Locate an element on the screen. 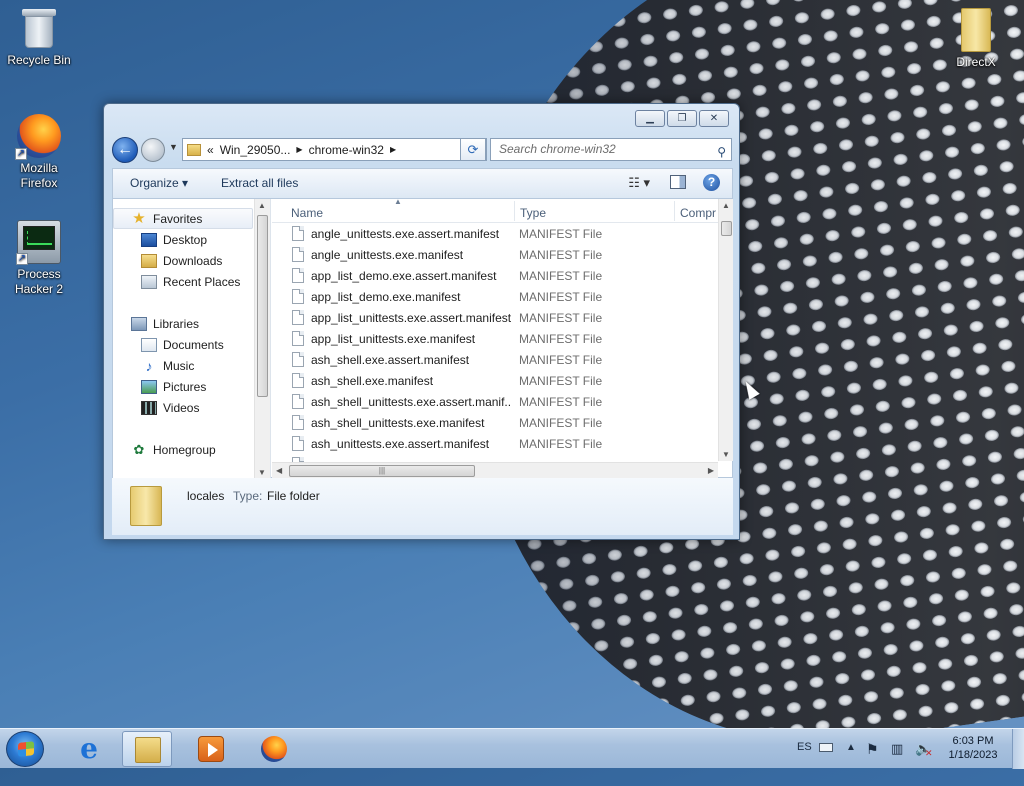  back-button: ← is located at coordinates (125, 150).